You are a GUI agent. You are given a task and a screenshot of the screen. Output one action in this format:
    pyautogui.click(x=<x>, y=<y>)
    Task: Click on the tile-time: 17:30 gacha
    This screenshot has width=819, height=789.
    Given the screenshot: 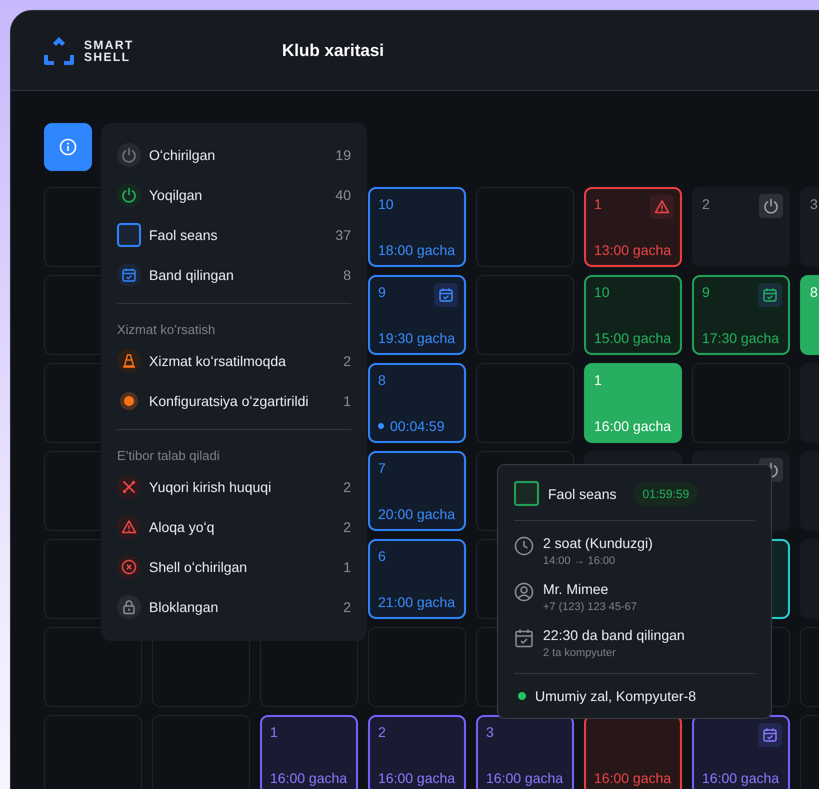 What is the action you would take?
    pyautogui.click(x=741, y=338)
    